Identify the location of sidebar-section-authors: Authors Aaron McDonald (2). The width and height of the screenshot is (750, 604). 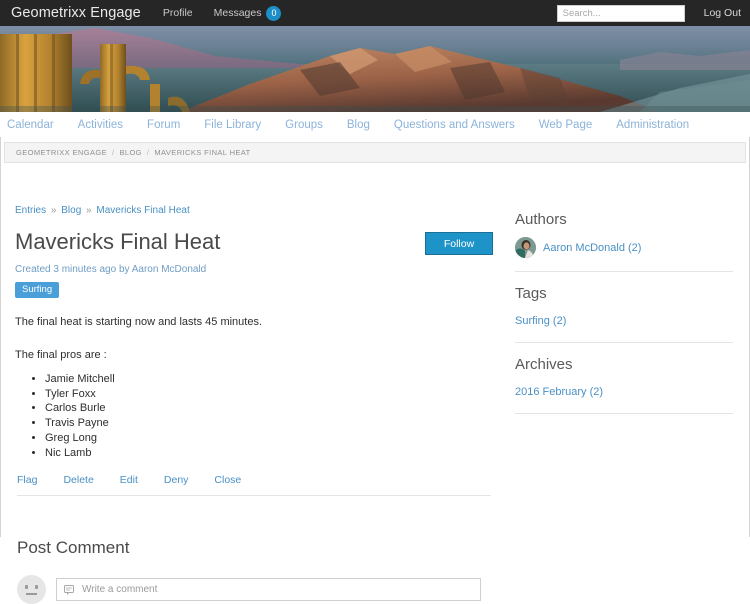
(624, 241).